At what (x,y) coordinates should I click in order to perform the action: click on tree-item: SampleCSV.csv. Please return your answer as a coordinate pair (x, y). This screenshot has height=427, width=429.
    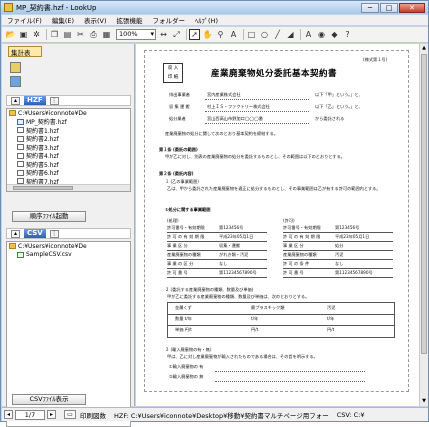
    Looking at the image, I should click on (68, 255).